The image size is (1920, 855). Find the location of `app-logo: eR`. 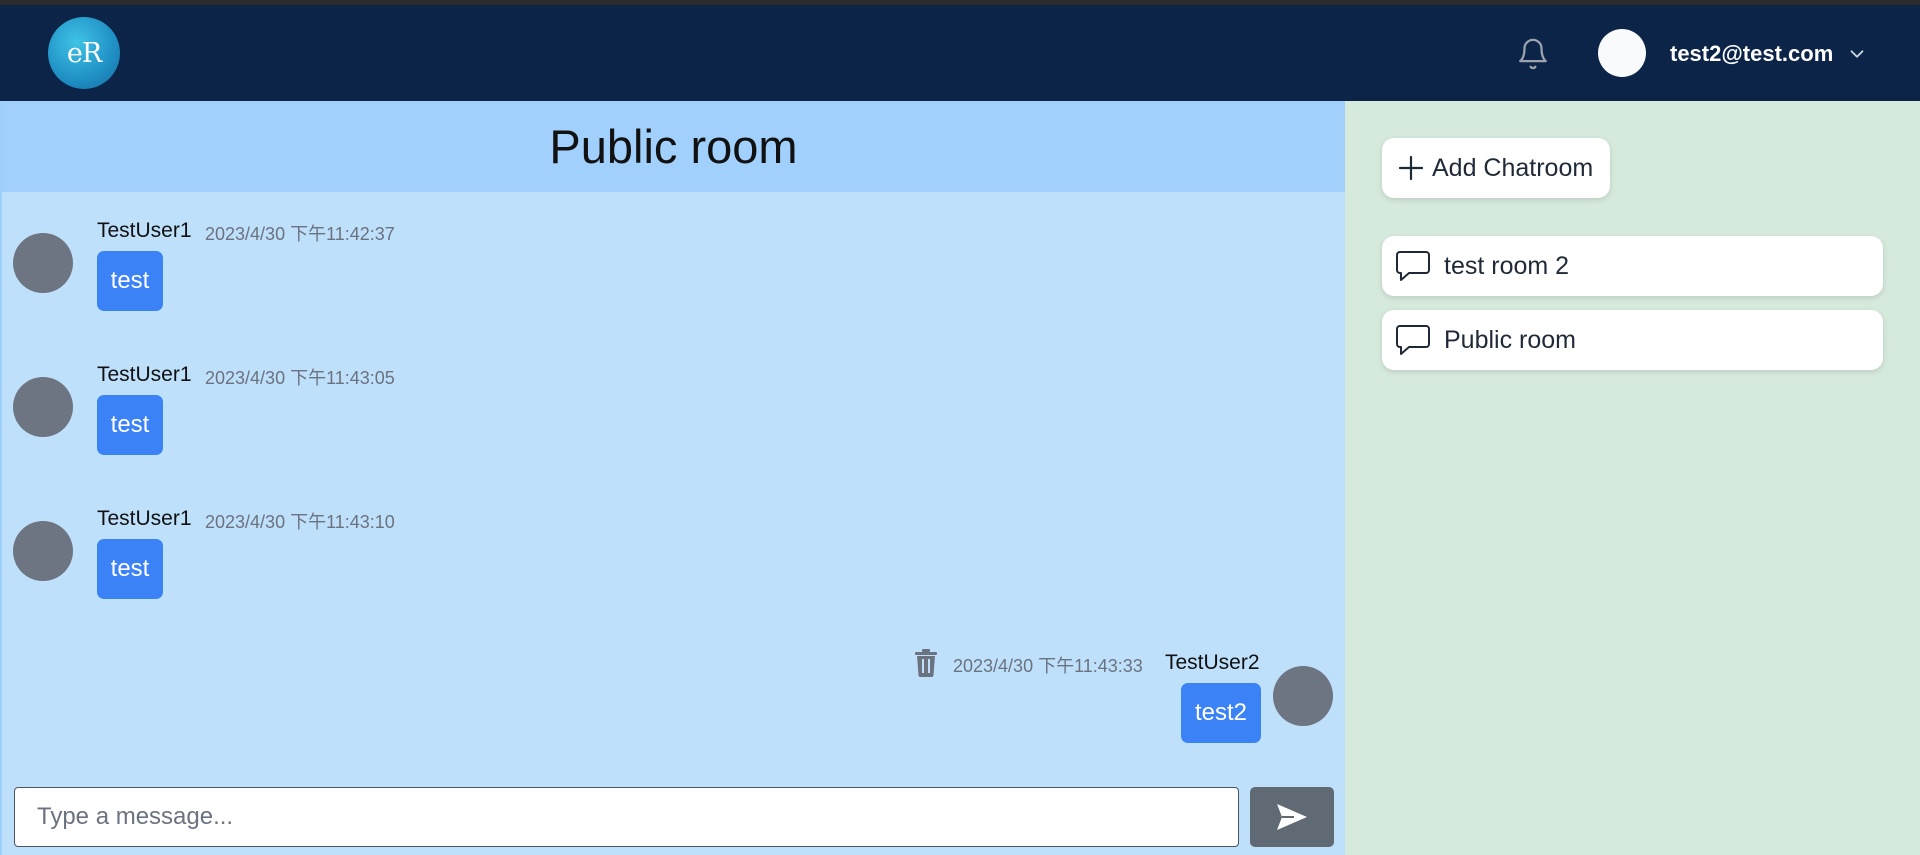

app-logo: eR is located at coordinates (84, 53).